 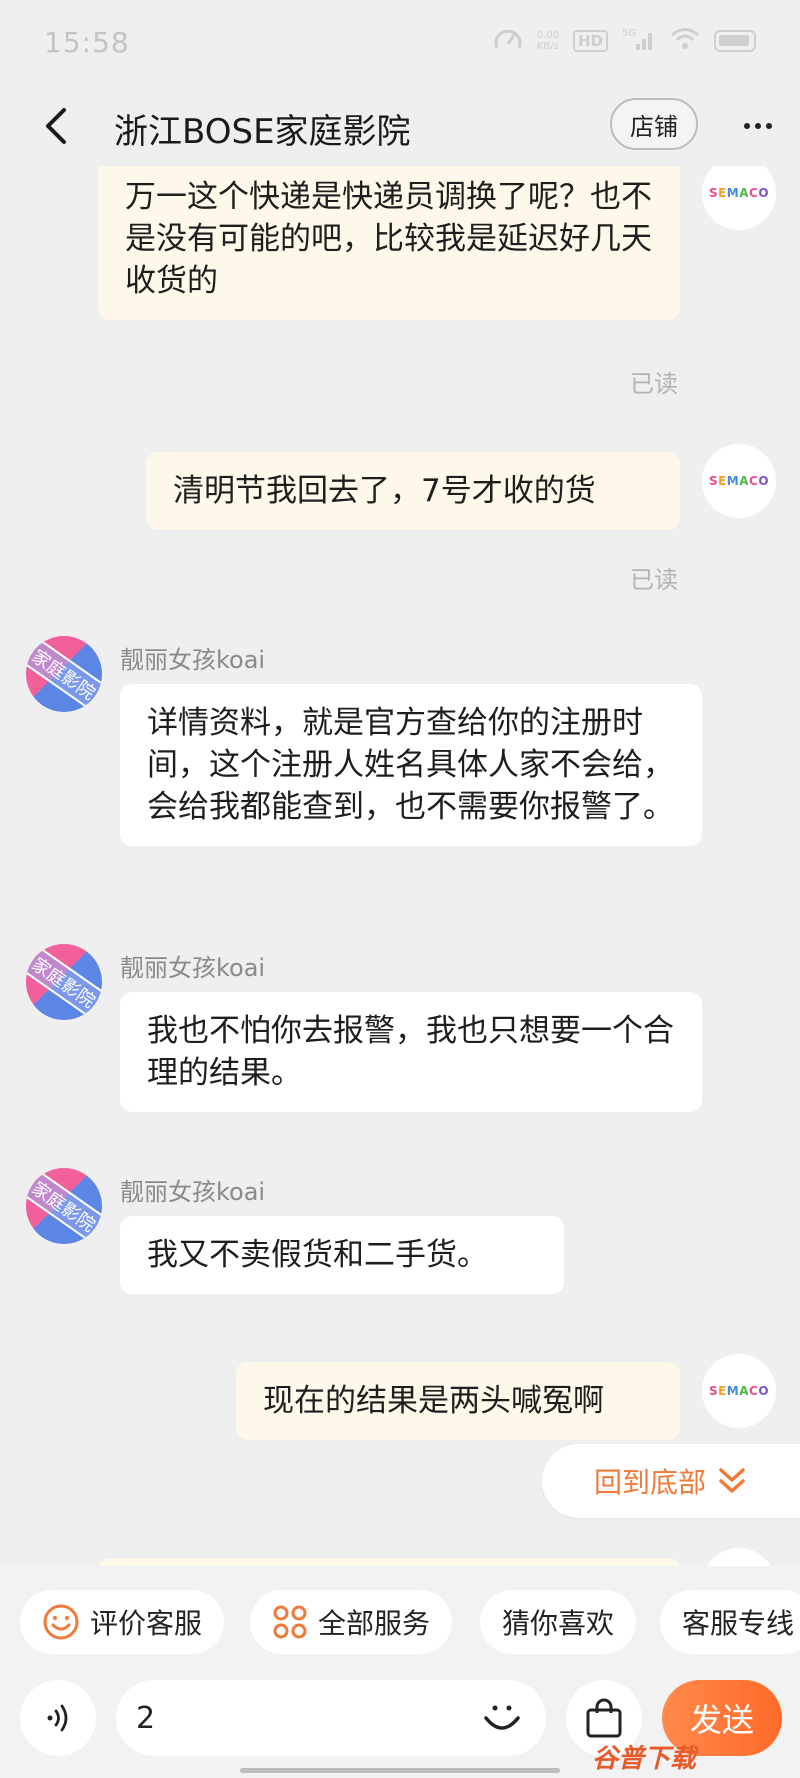 I want to click on status-bar: 15:58 0.00 KB/s HD 5G, so click(x=400, y=43).